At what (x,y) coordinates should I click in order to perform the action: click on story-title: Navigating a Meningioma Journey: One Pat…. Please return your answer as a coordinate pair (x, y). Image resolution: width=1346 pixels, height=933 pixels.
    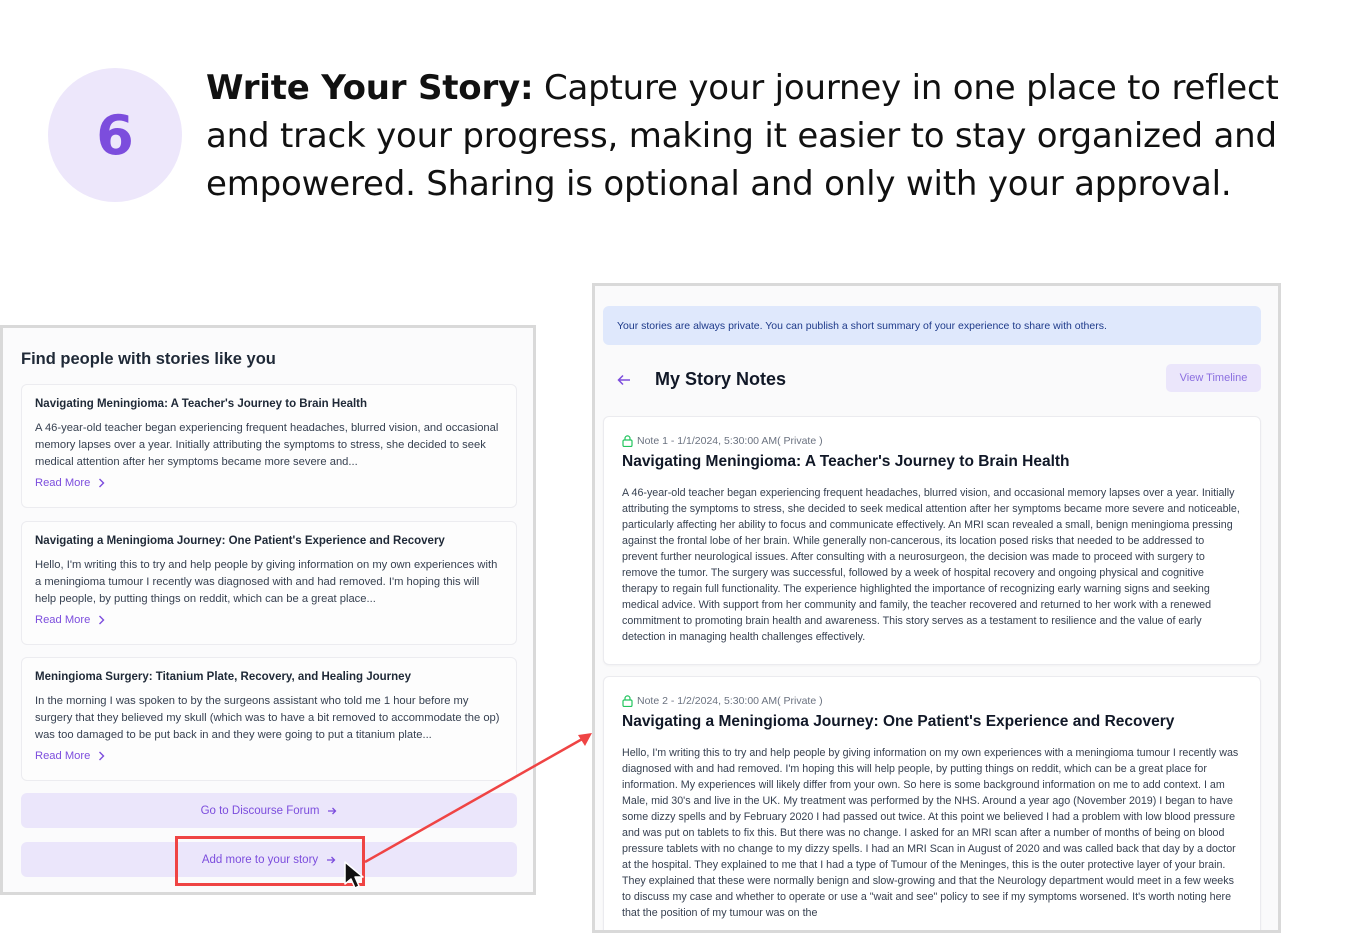
    Looking at the image, I should click on (240, 541).